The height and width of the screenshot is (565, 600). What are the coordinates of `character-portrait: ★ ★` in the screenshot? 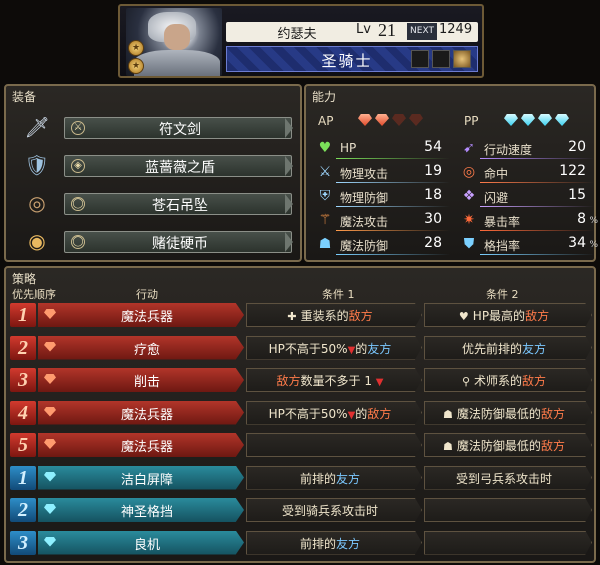 It's located at (174, 42).